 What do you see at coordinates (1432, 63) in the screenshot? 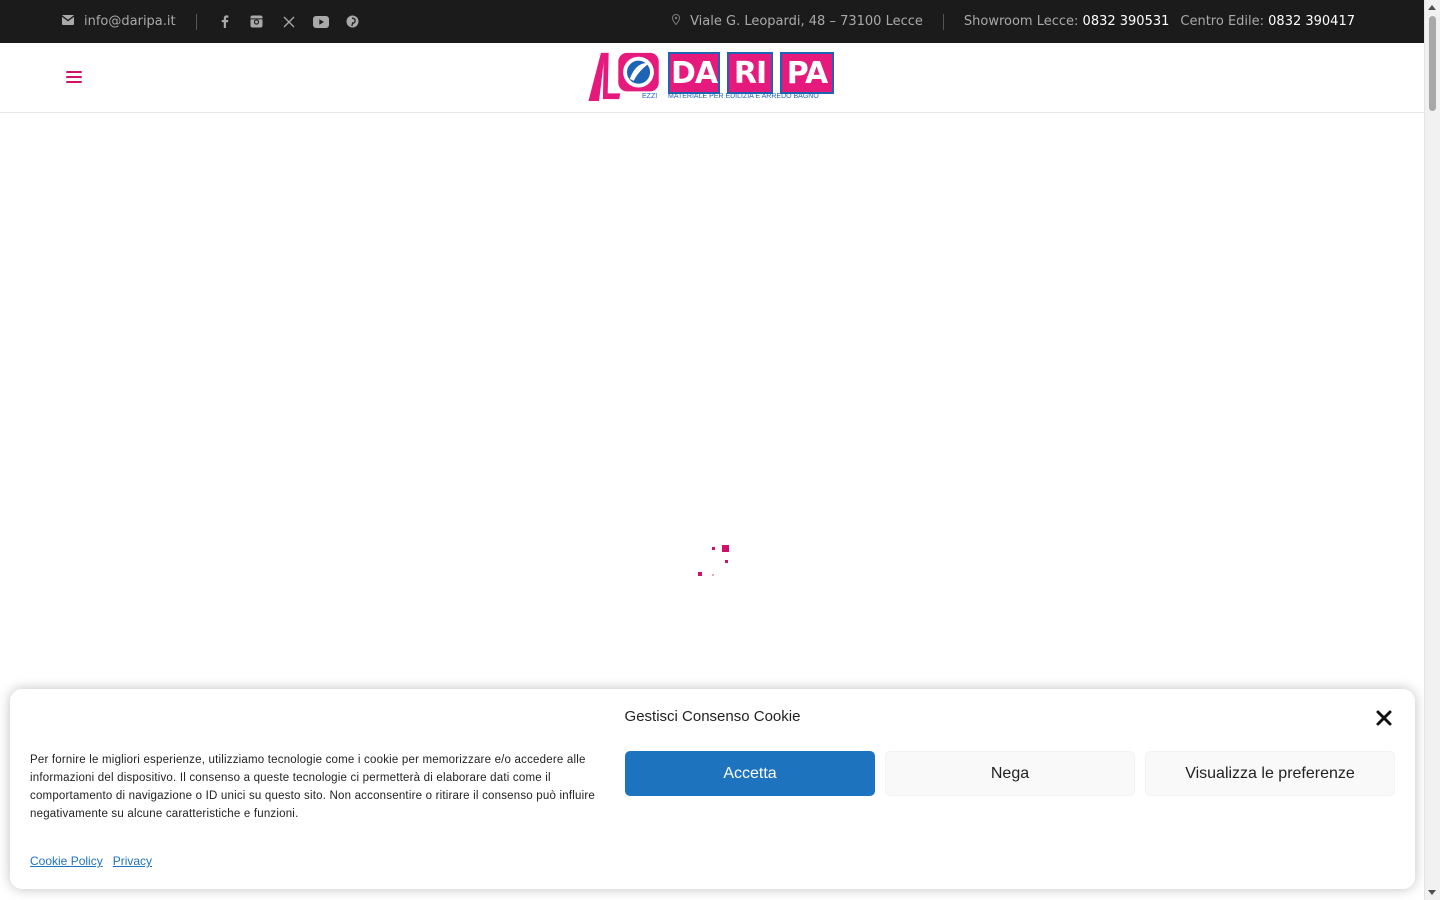
I see `scroll-thumb` at bounding box center [1432, 63].